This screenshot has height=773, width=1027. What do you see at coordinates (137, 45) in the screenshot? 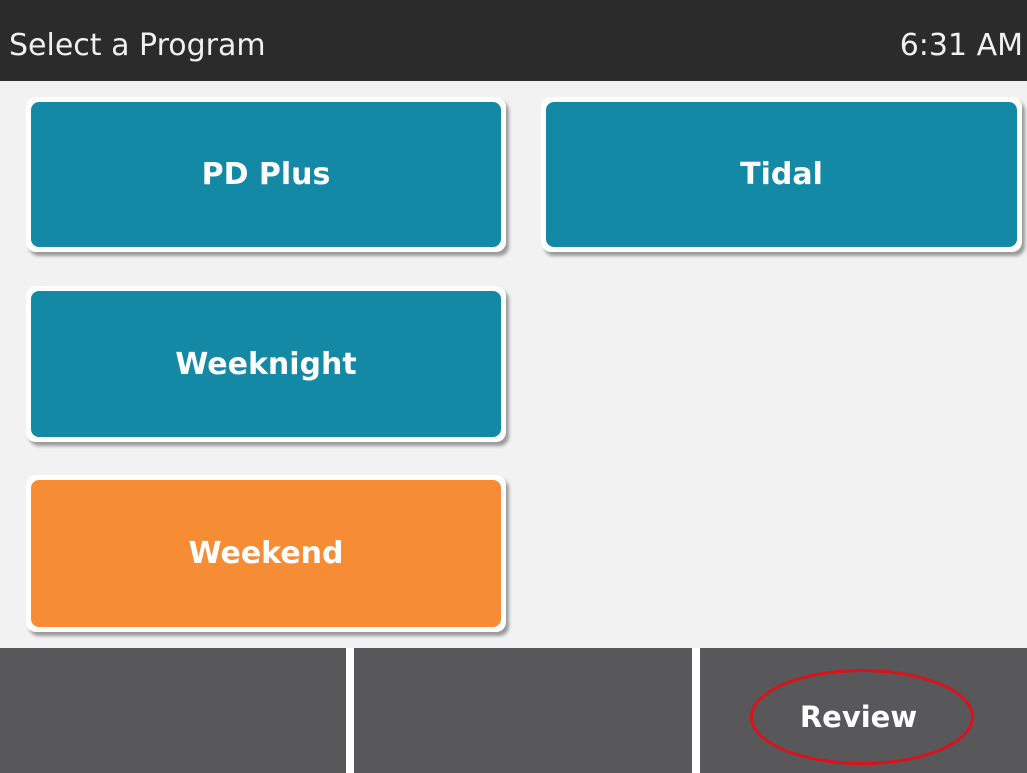
I see `page-title: Select a Program` at bounding box center [137, 45].